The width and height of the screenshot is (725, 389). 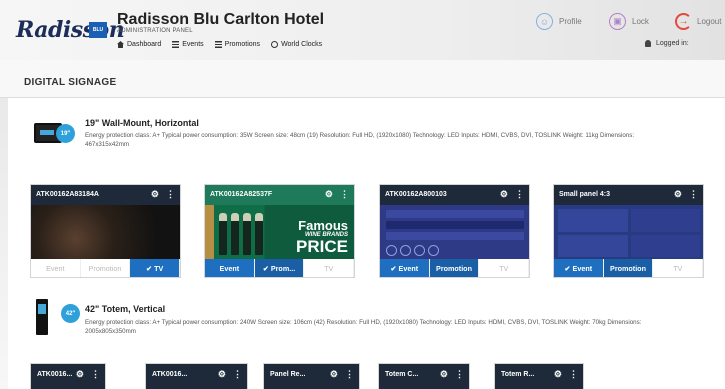 What do you see at coordinates (322, 237) in the screenshot?
I see `promo-text: Famous WINE BRANDS PRICE` at bounding box center [322, 237].